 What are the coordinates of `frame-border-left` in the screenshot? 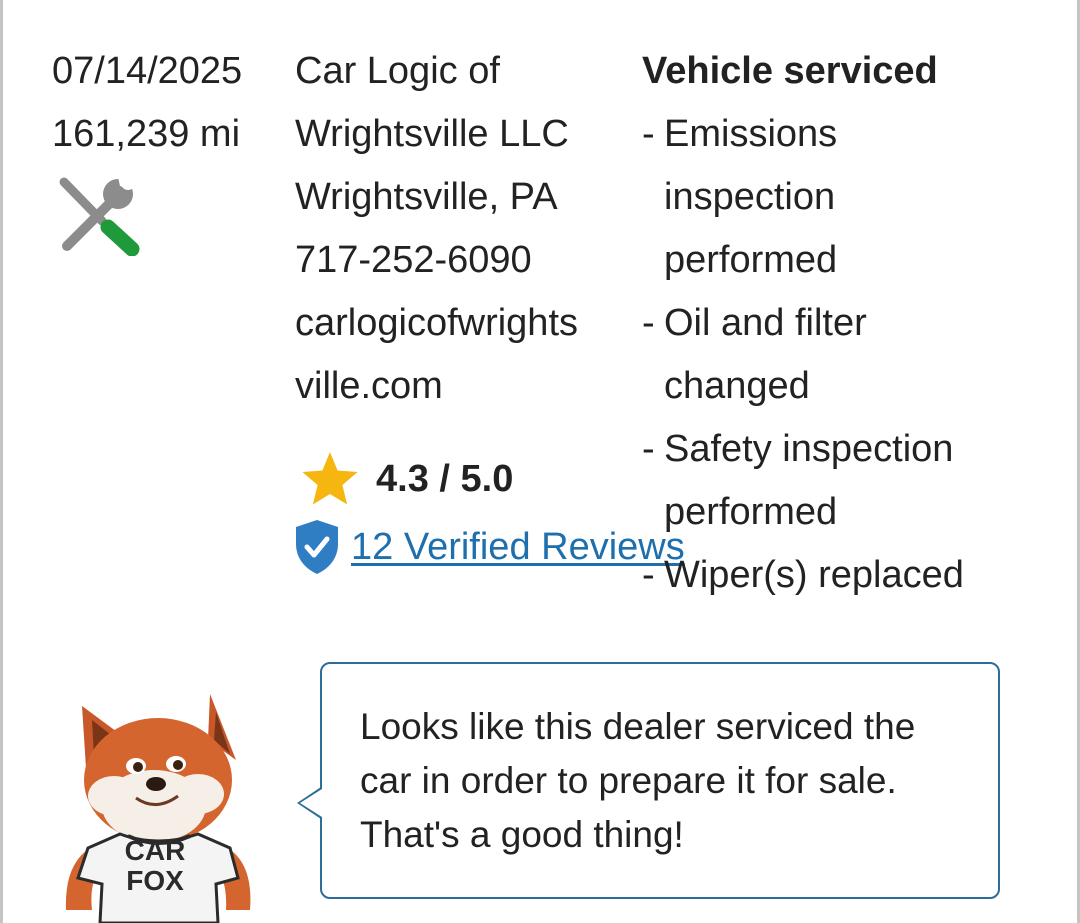 It's located at (1, 461).